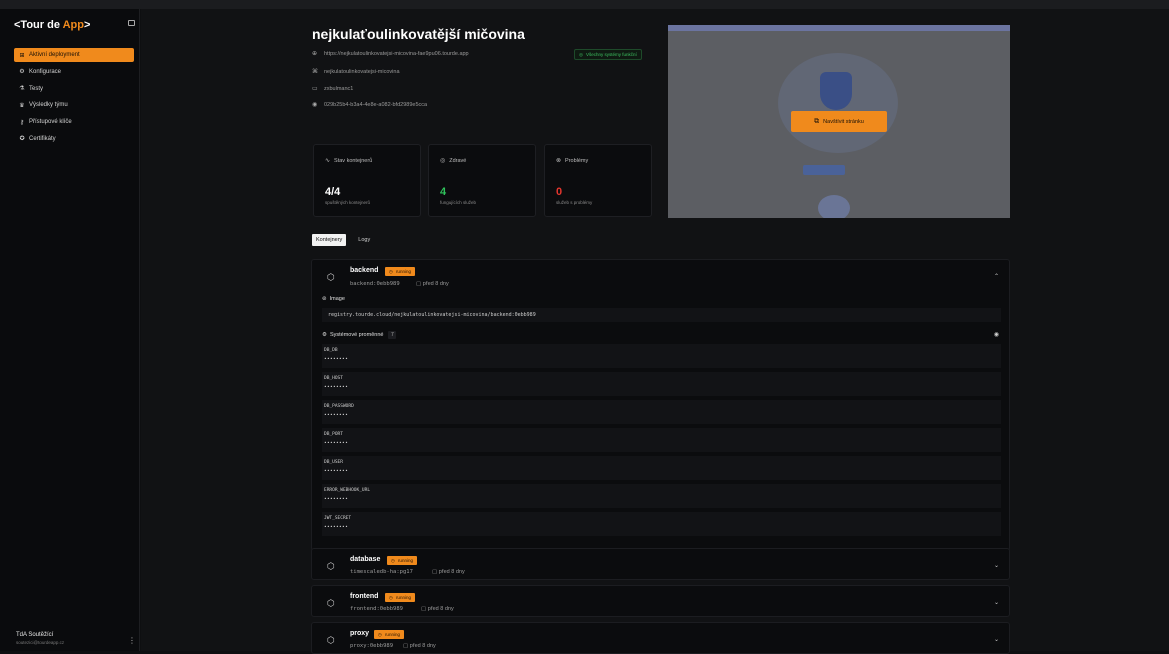  I want to click on activity-icon: ∿, so click(328, 161).